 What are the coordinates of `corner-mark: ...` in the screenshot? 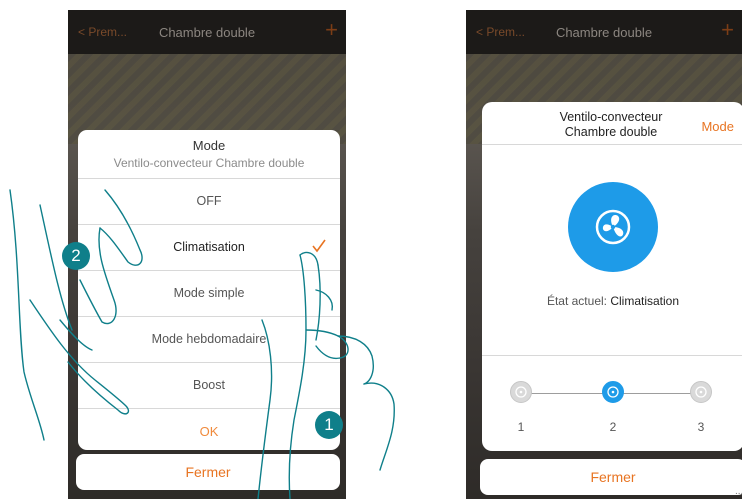 It's located at (738, 491).